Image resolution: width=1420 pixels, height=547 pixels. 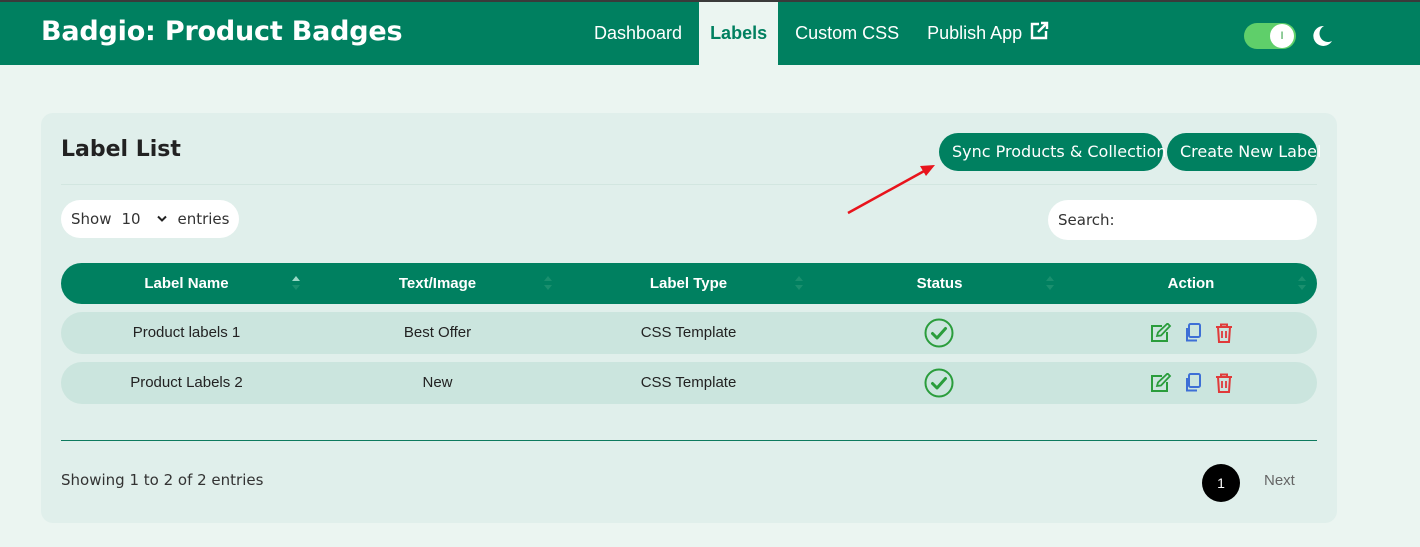 I want to click on search-label: Search:, so click(x=1086, y=220).